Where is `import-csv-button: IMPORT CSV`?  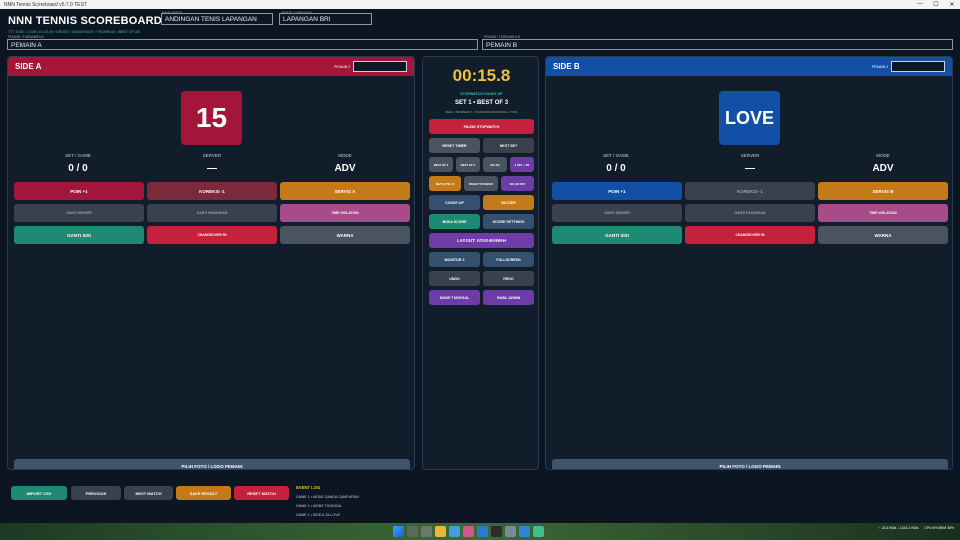
import-csv-button: IMPORT CSV is located at coordinates (39, 493).